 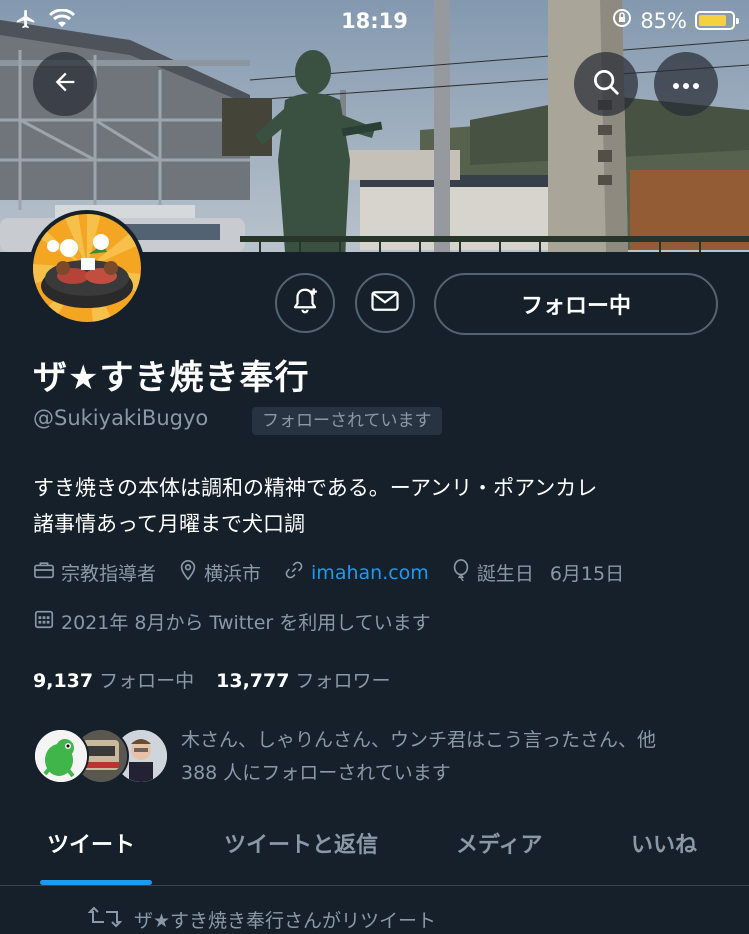 I want to click on message-button, so click(x=385, y=303).